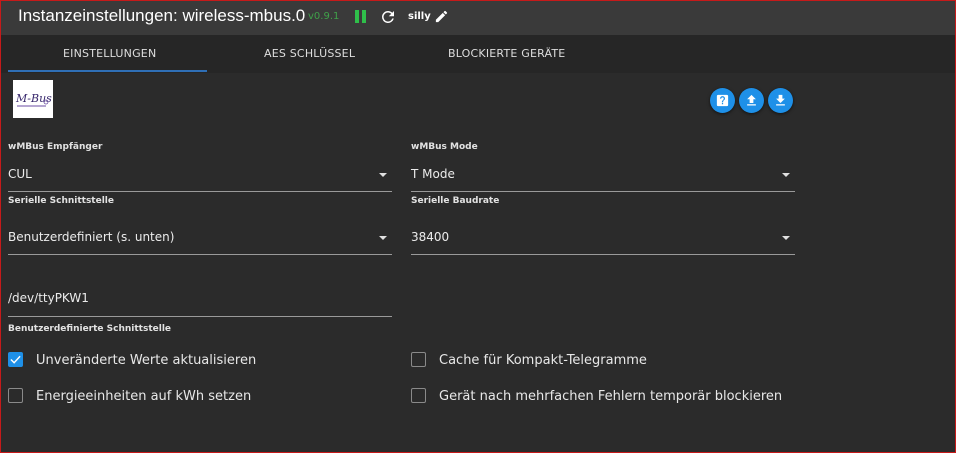 The height and width of the screenshot is (453, 956). I want to click on log-level-label: silly, so click(419, 16).